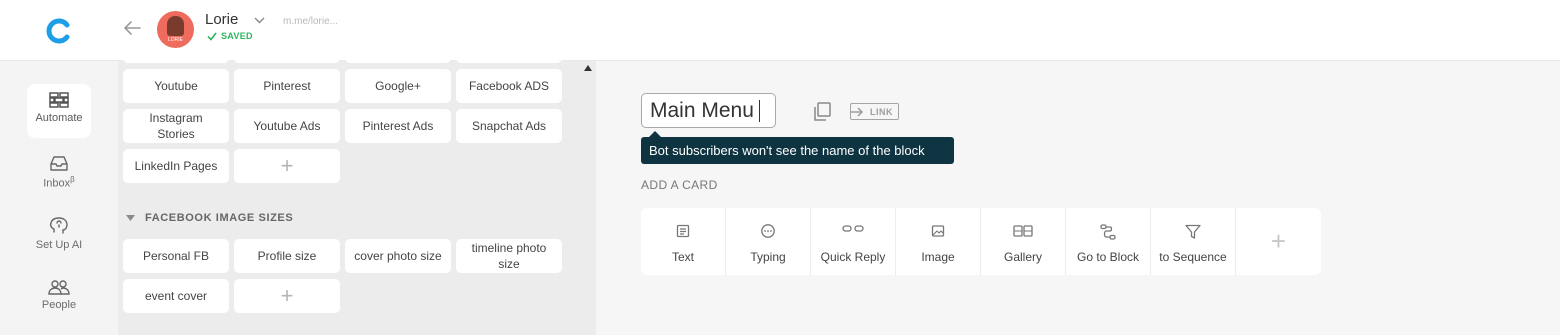 This screenshot has width=1560, height=335. What do you see at coordinates (588, 198) in the screenshot?
I see `panel-scrollbar` at bounding box center [588, 198].